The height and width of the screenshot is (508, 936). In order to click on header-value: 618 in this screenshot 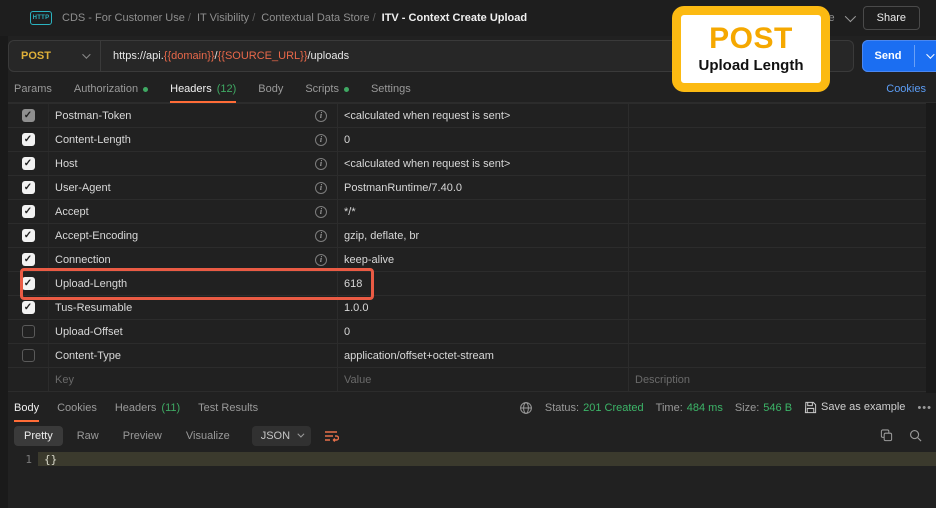, I will do `click(353, 284)`.